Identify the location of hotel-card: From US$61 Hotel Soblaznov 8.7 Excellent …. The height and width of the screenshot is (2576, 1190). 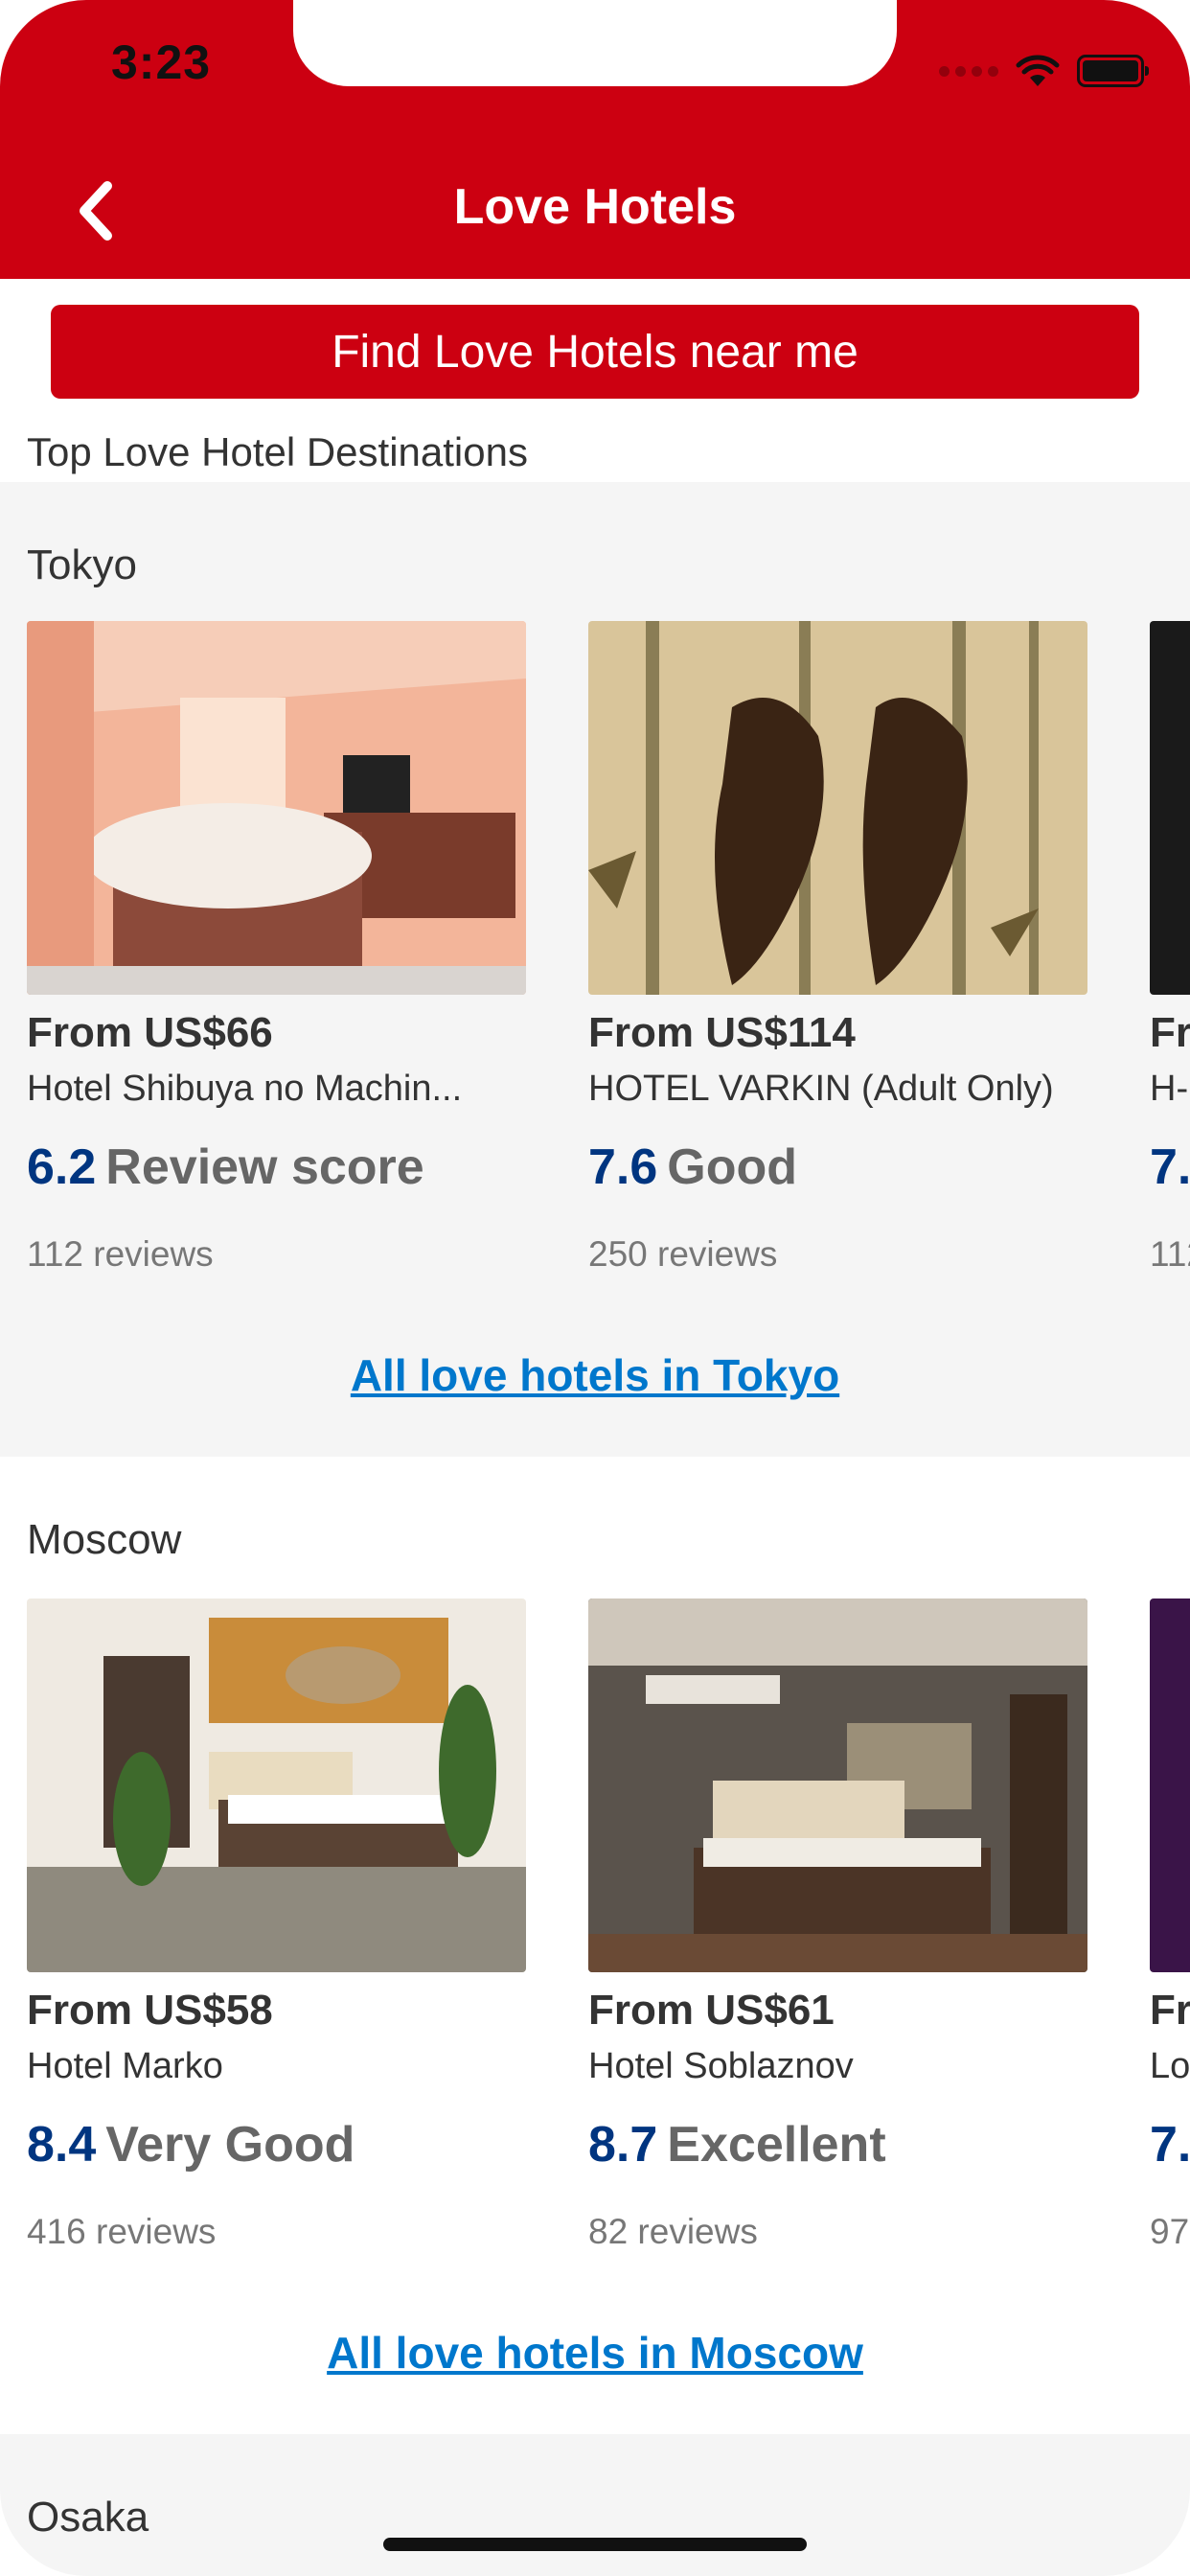
(838, 1924).